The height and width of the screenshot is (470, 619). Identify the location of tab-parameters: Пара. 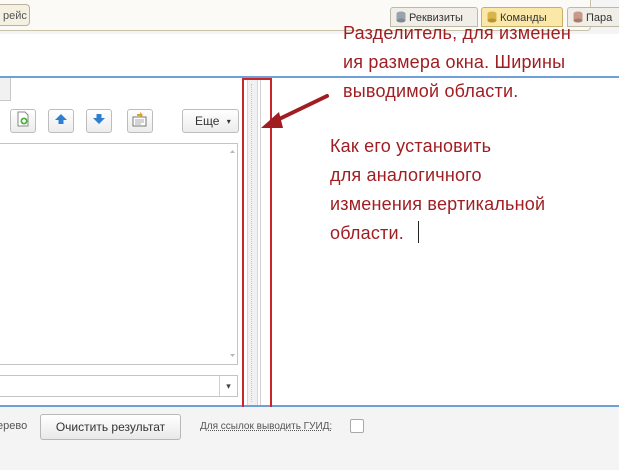
(593, 17).